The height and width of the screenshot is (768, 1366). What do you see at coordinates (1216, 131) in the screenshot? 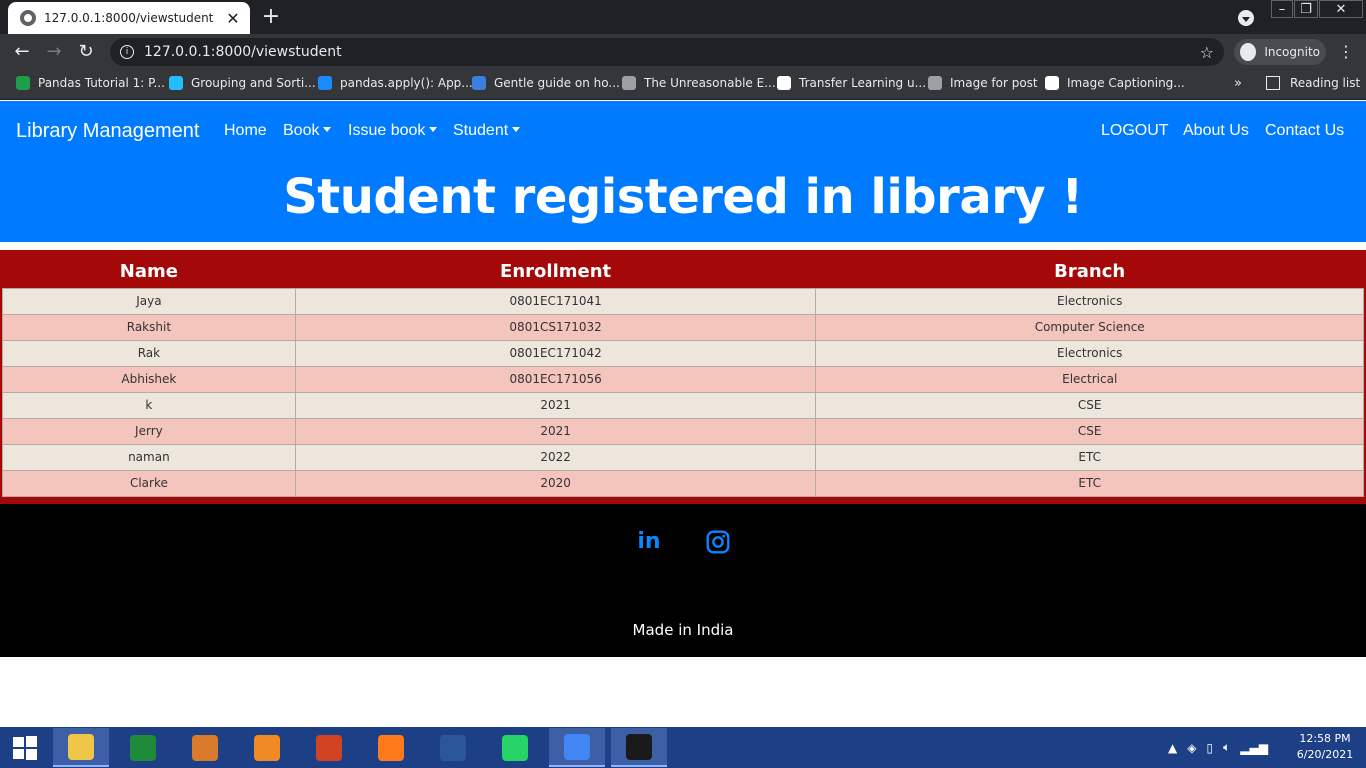
I see `nav-about-us: About Us` at bounding box center [1216, 131].